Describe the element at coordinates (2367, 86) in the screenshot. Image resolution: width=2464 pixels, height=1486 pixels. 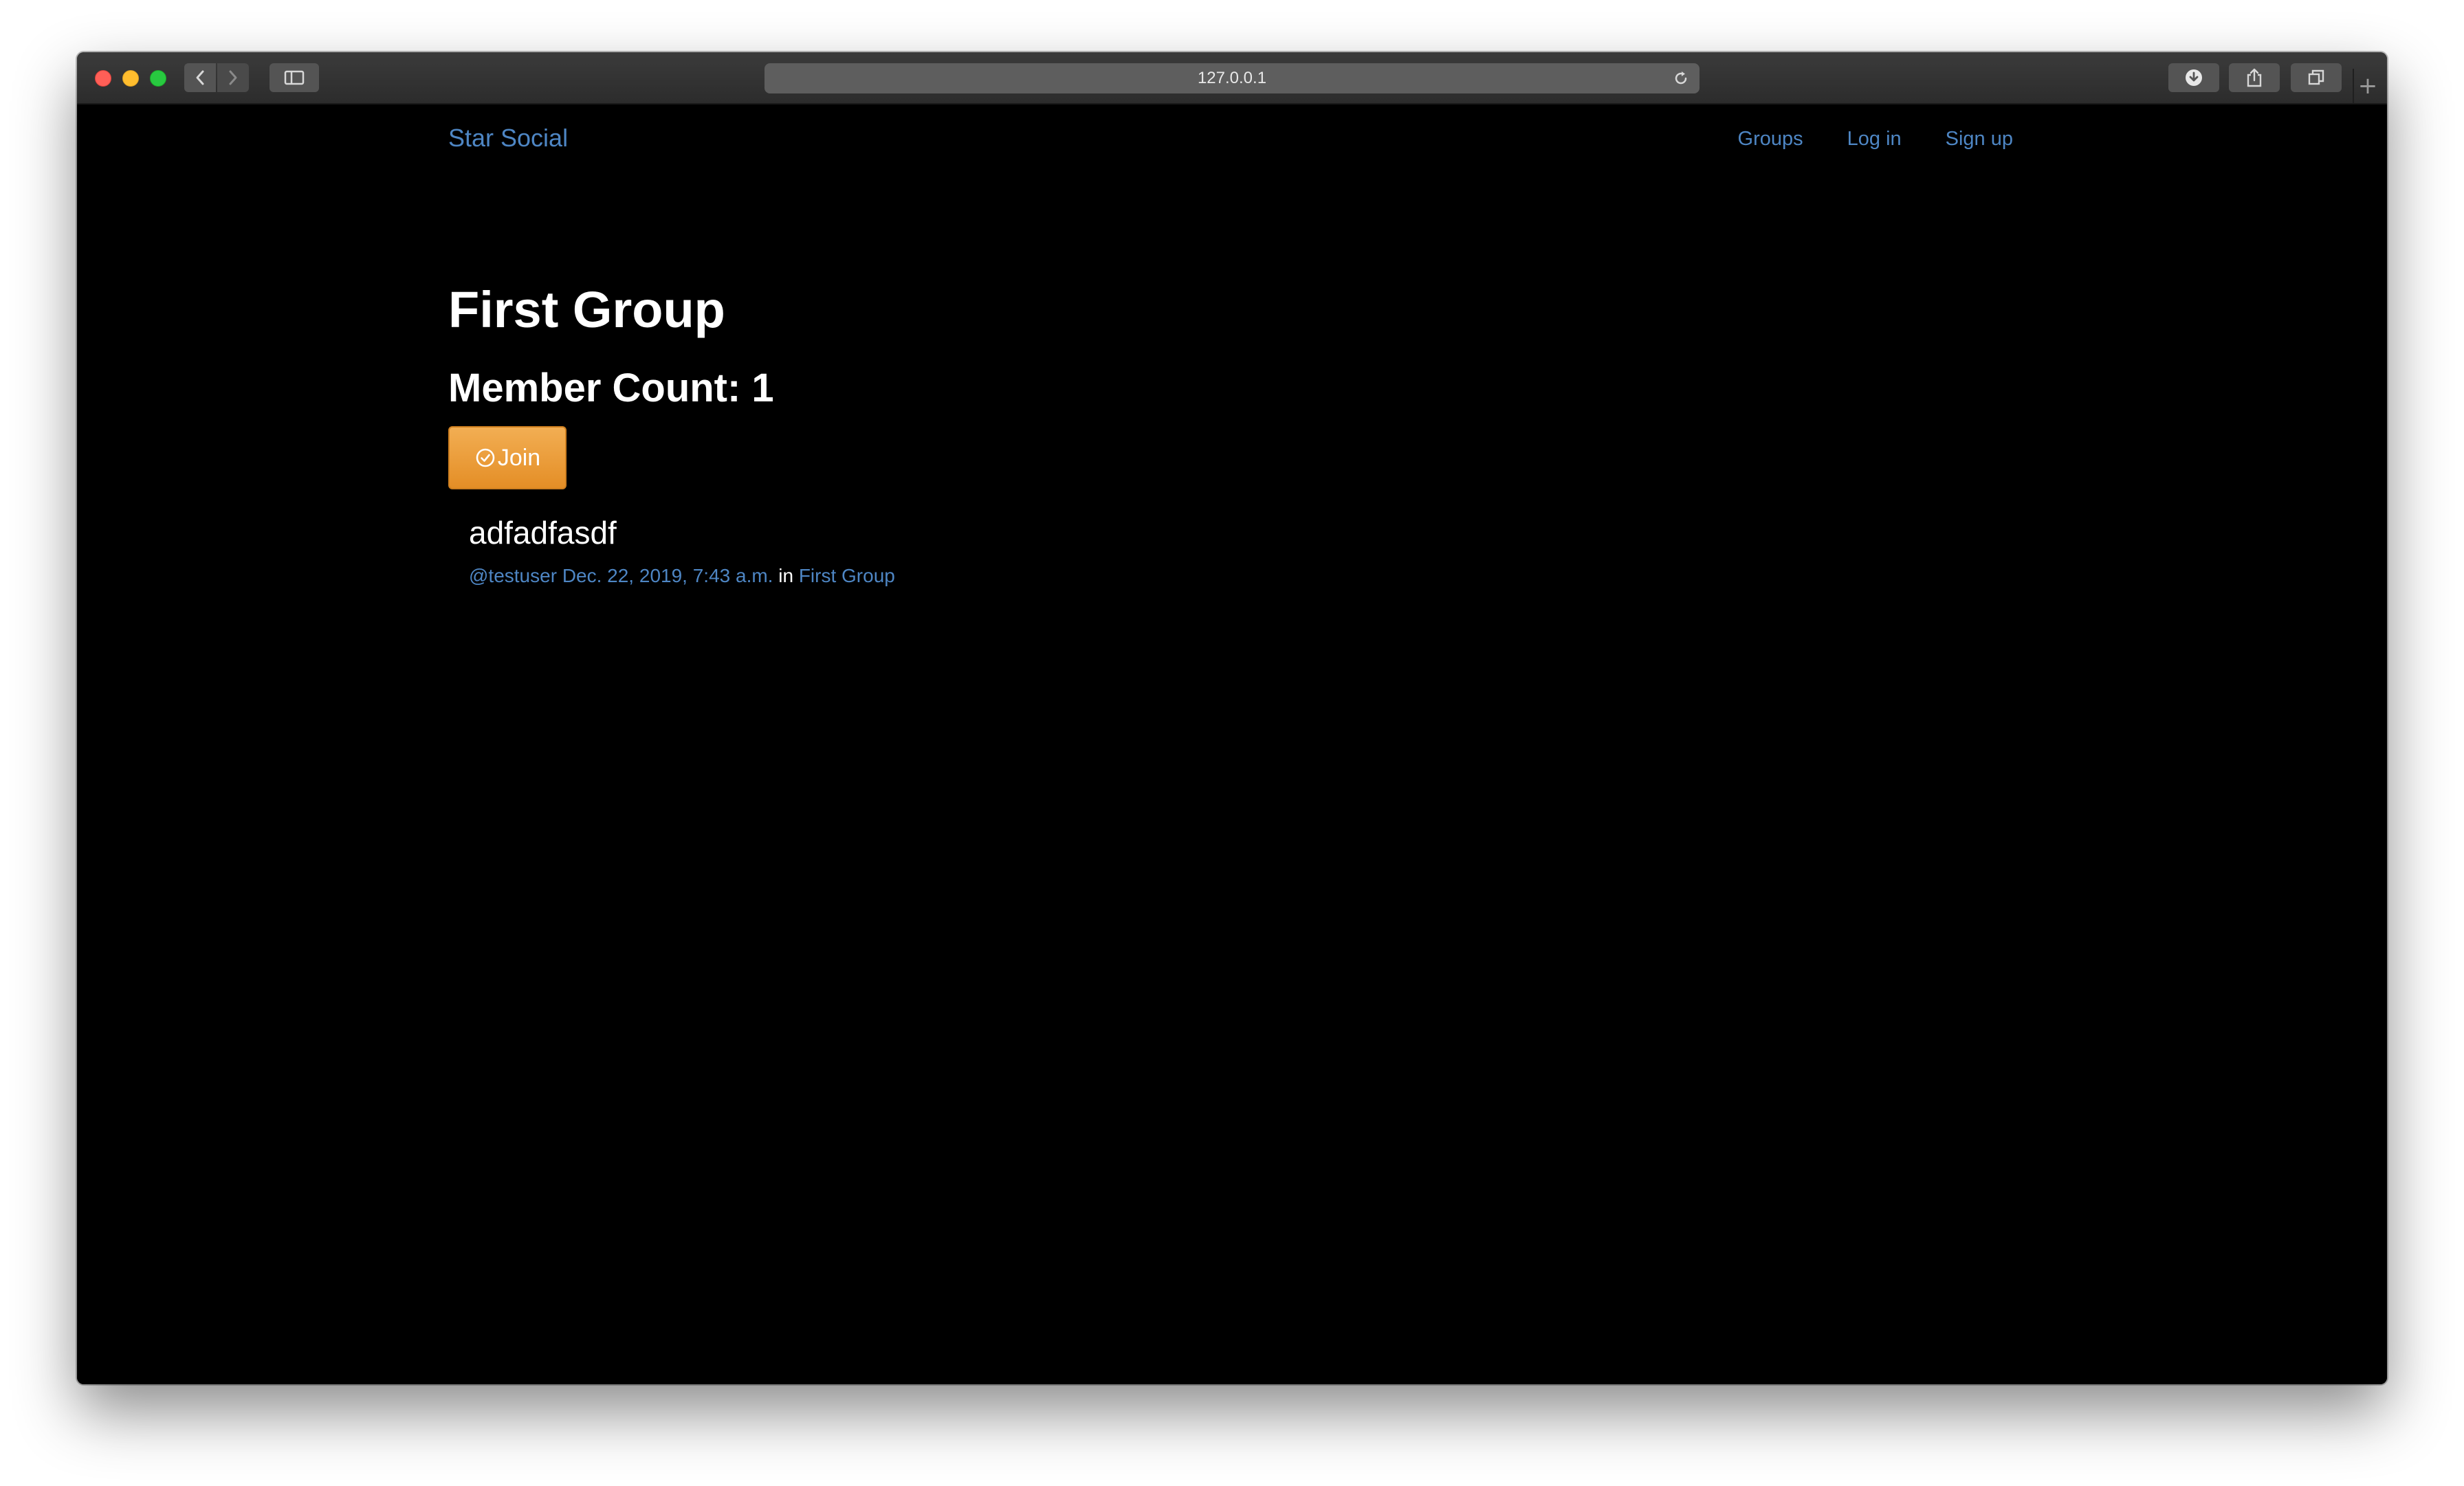
I see `new-tab-button: +` at that location.